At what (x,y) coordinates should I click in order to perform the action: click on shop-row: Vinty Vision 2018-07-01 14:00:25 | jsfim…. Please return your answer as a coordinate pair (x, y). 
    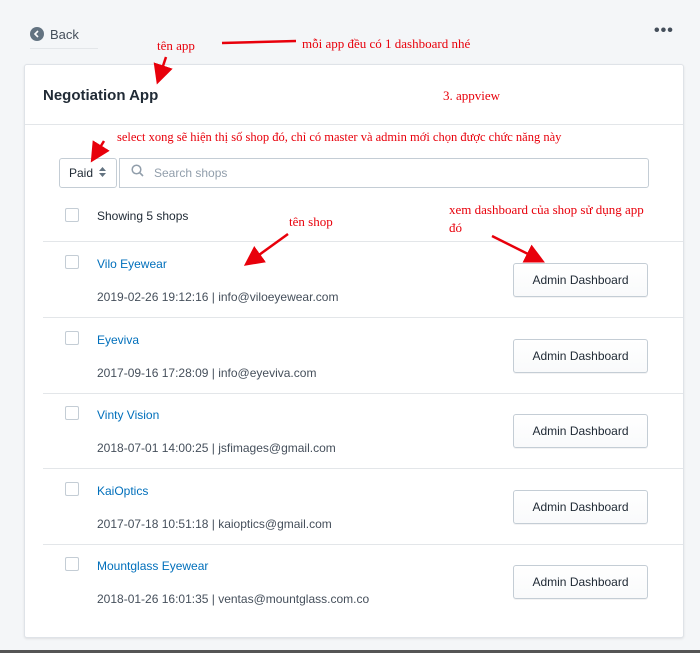
    Looking at the image, I should click on (354, 430).